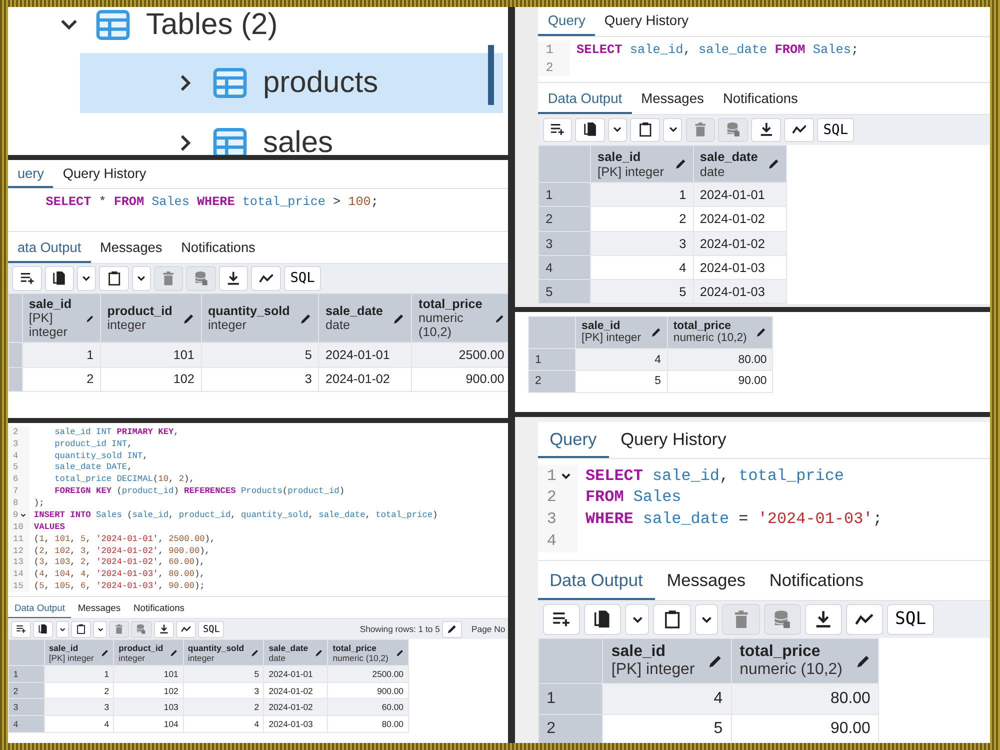  What do you see at coordinates (460, 355) in the screenshot?
I see `table-cell: 2500.00` at bounding box center [460, 355].